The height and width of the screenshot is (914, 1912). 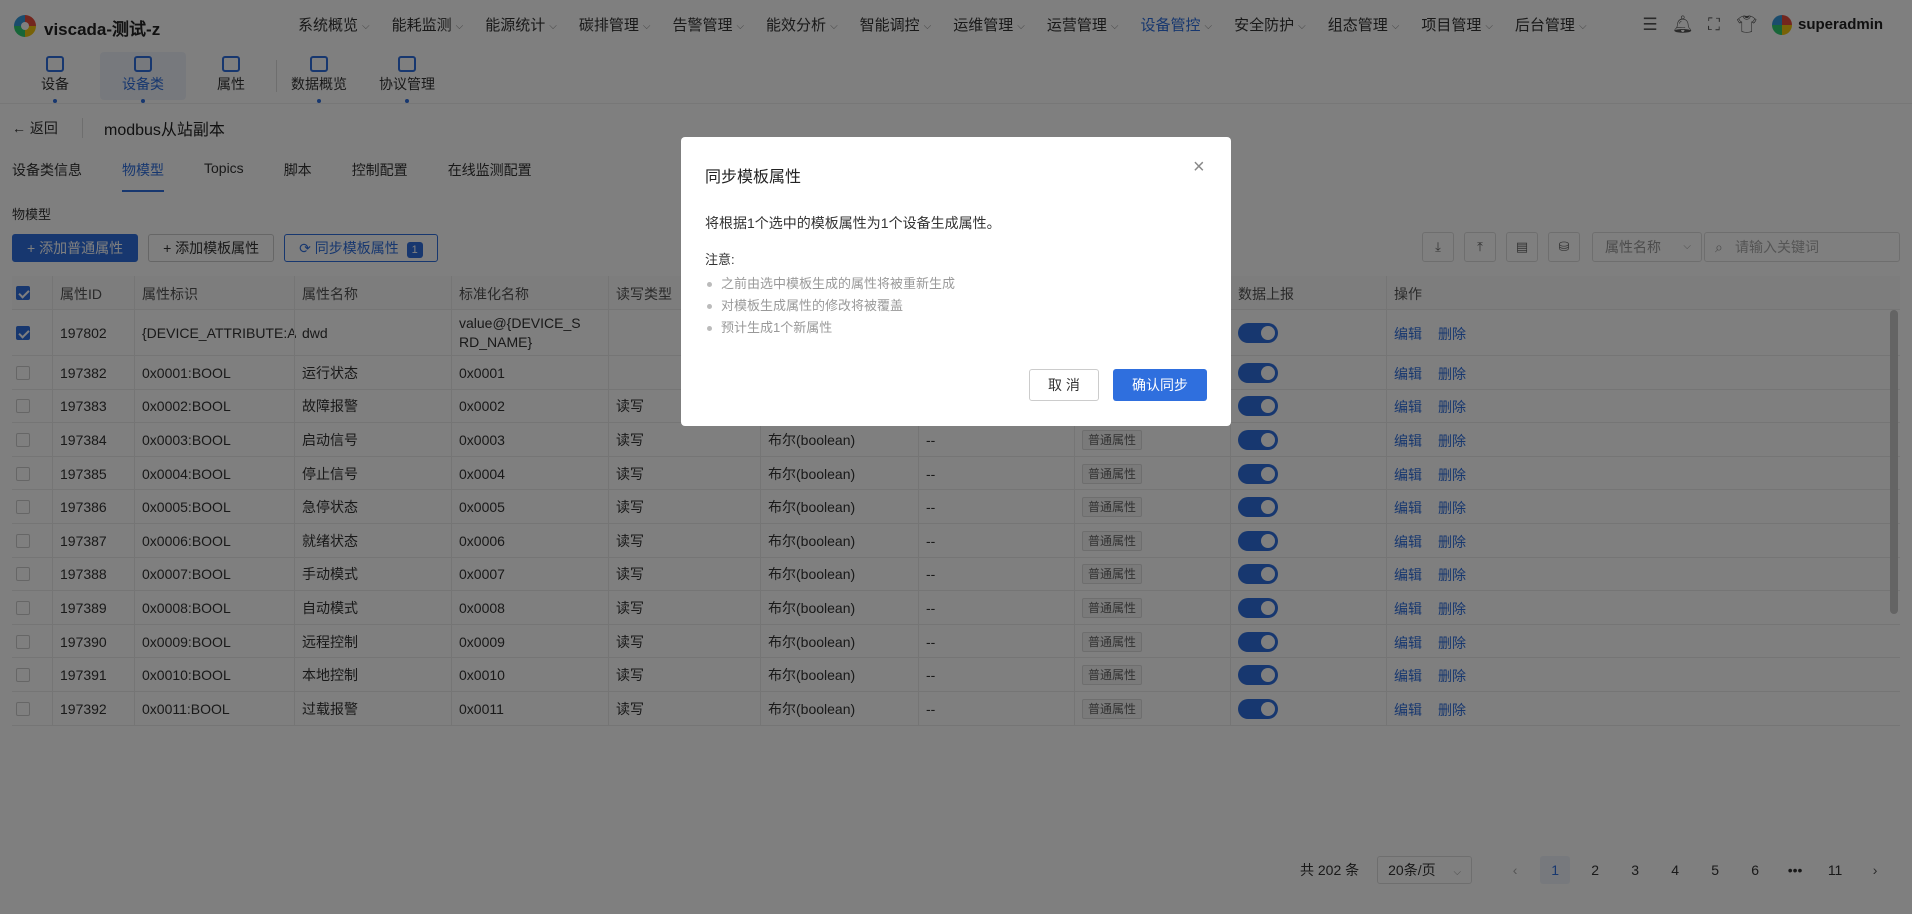 What do you see at coordinates (1160, 385) in the screenshot?
I see `confirm-sync-button: 确认同步` at bounding box center [1160, 385].